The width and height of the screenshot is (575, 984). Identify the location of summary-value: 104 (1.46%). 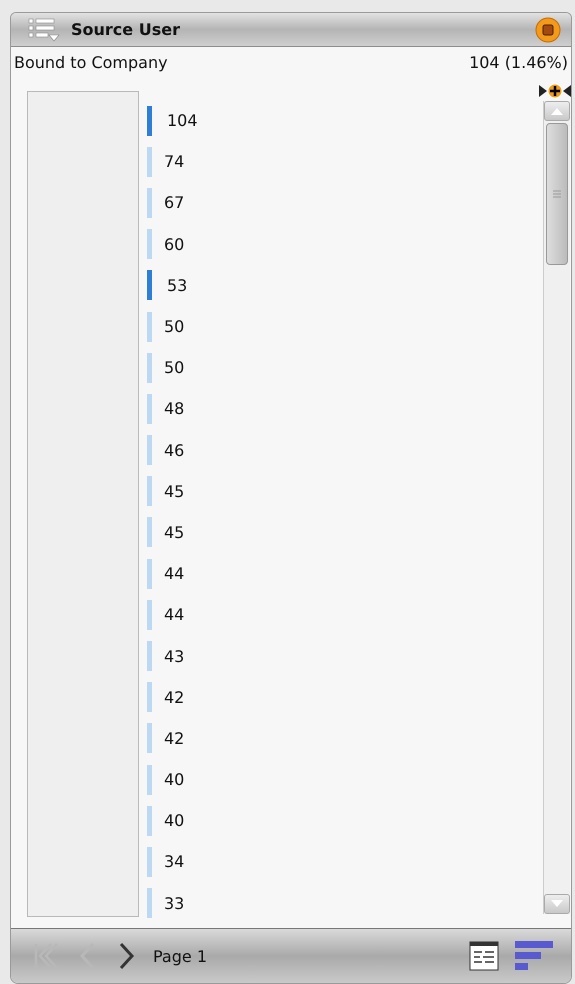
(518, 63).